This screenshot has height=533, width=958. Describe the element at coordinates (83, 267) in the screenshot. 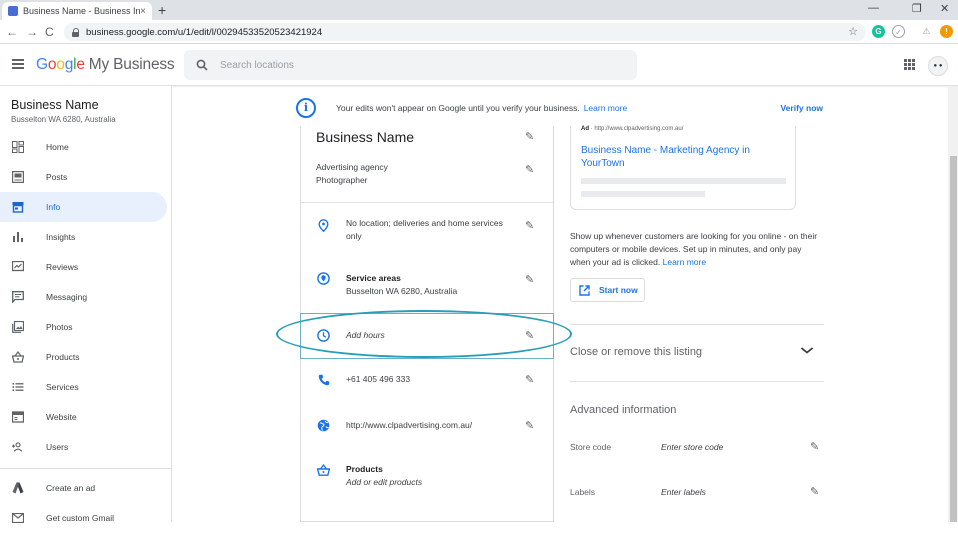

I see `sidebar-item-reviews: Reviews` at that location.